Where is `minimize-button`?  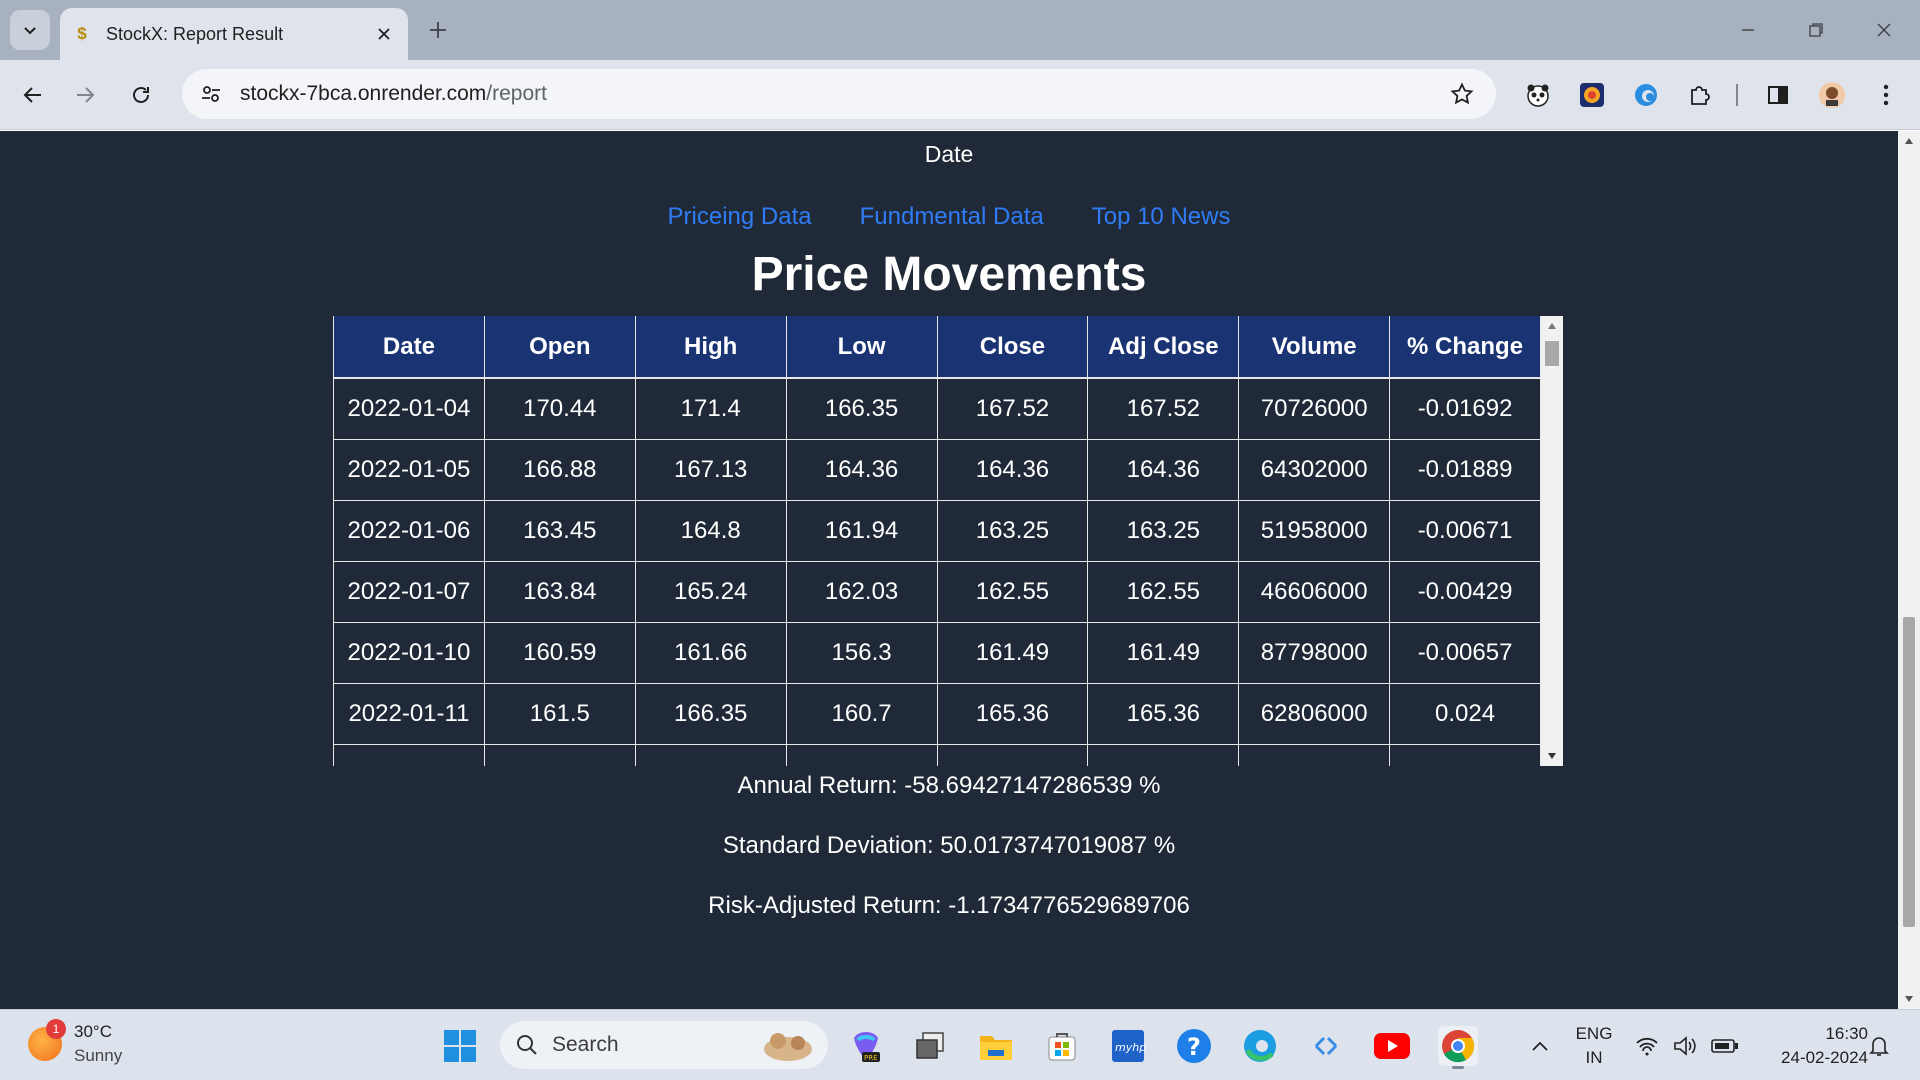 minimize-button is located at coordinates (1748, 30).